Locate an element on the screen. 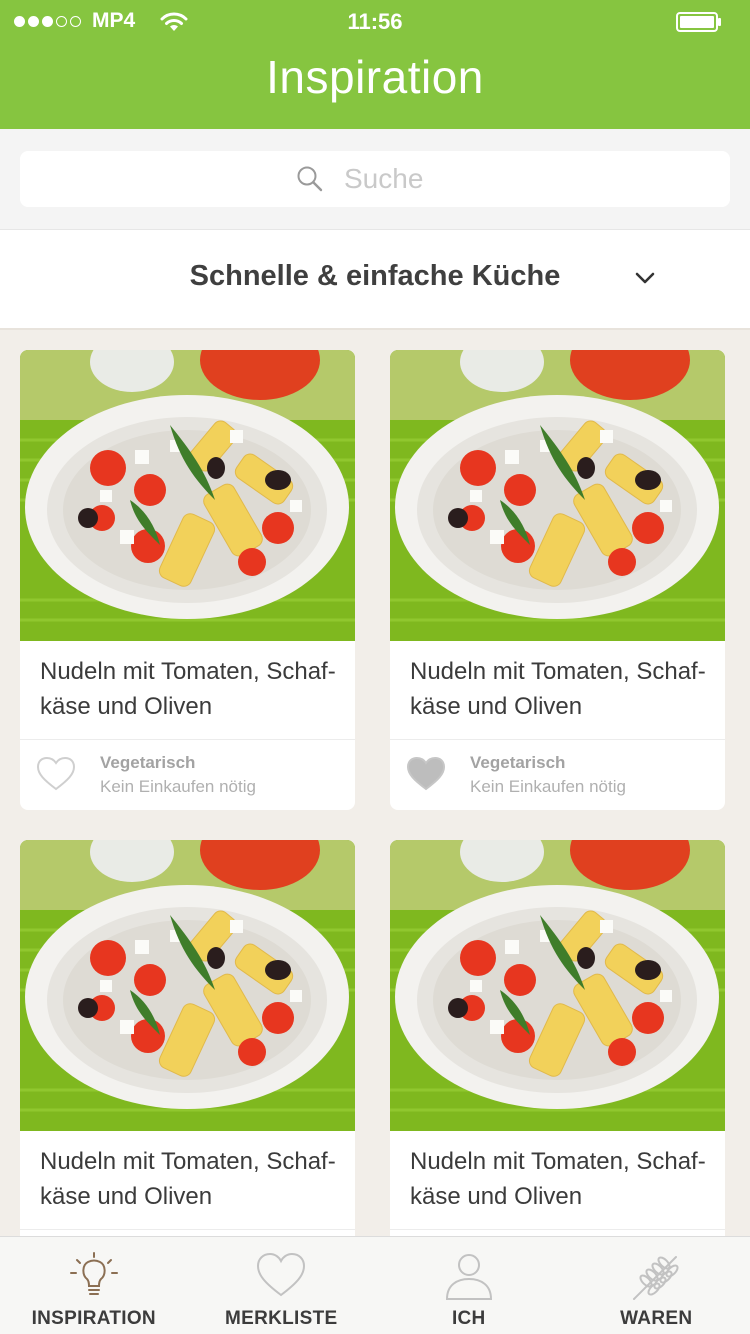  tab-inspiration: INSPIRATION is located at coordinates (94, 1285).